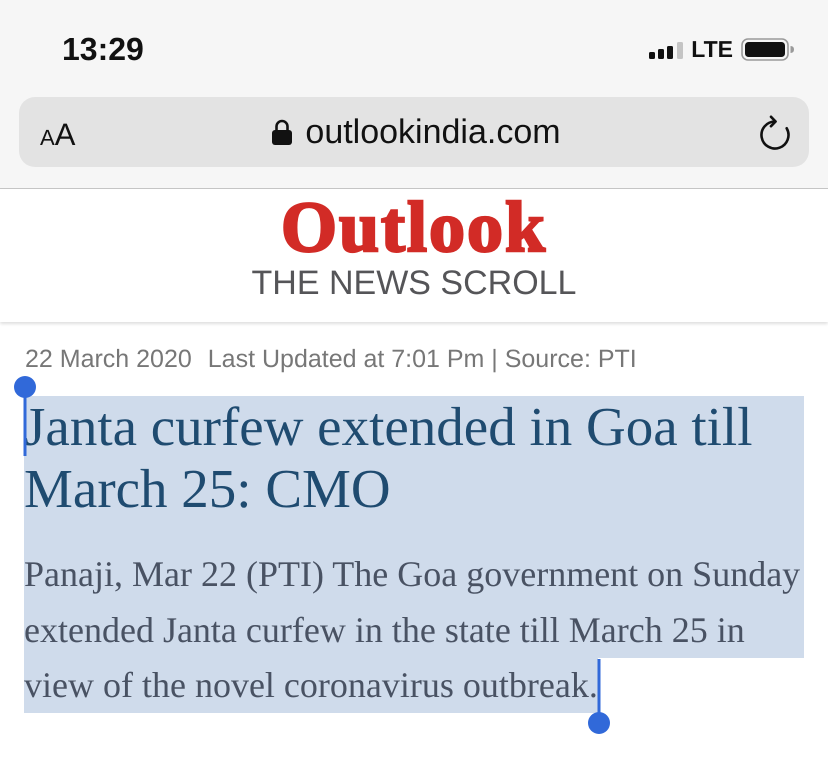 The width and height of the screenshot is (828, 768). Describe the element at coordinates (414, 227) in the screenshot. I see `logo-text: Outlook` at that location.